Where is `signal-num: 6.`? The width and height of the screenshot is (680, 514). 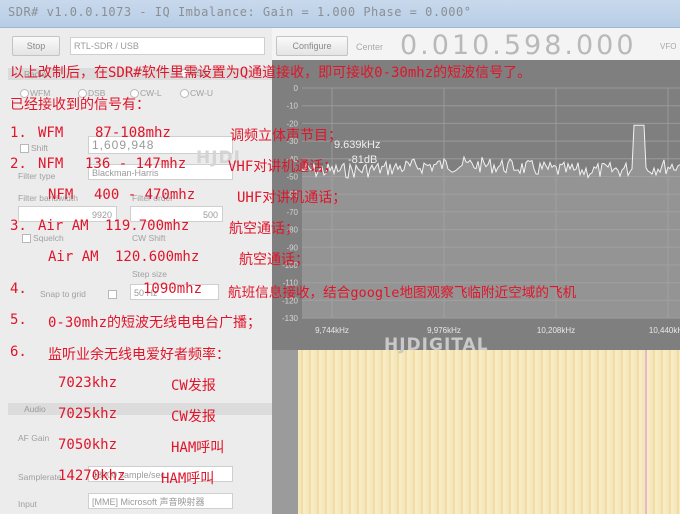
signal-num: 6. is located at coordinates (18, 352).